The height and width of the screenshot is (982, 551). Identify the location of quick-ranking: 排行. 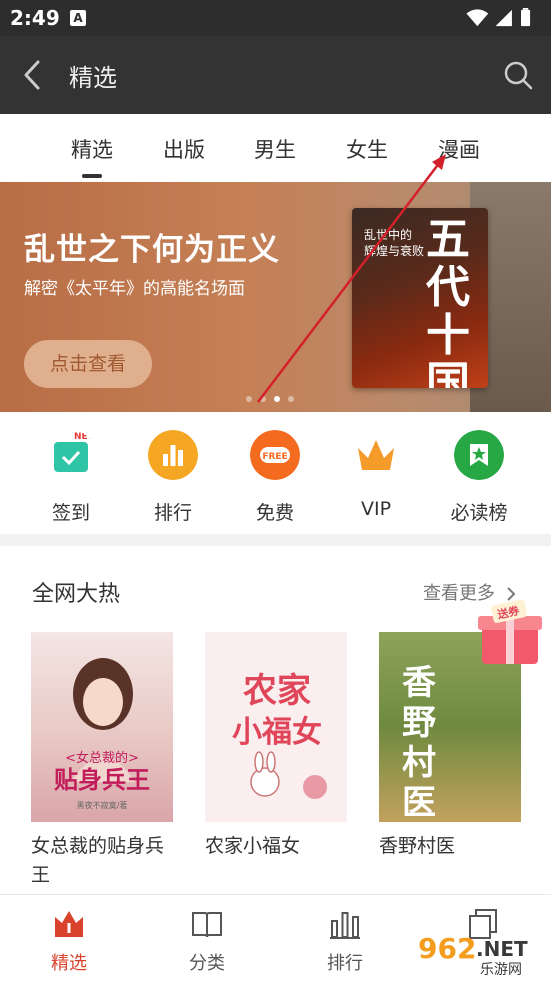
(173, 477).